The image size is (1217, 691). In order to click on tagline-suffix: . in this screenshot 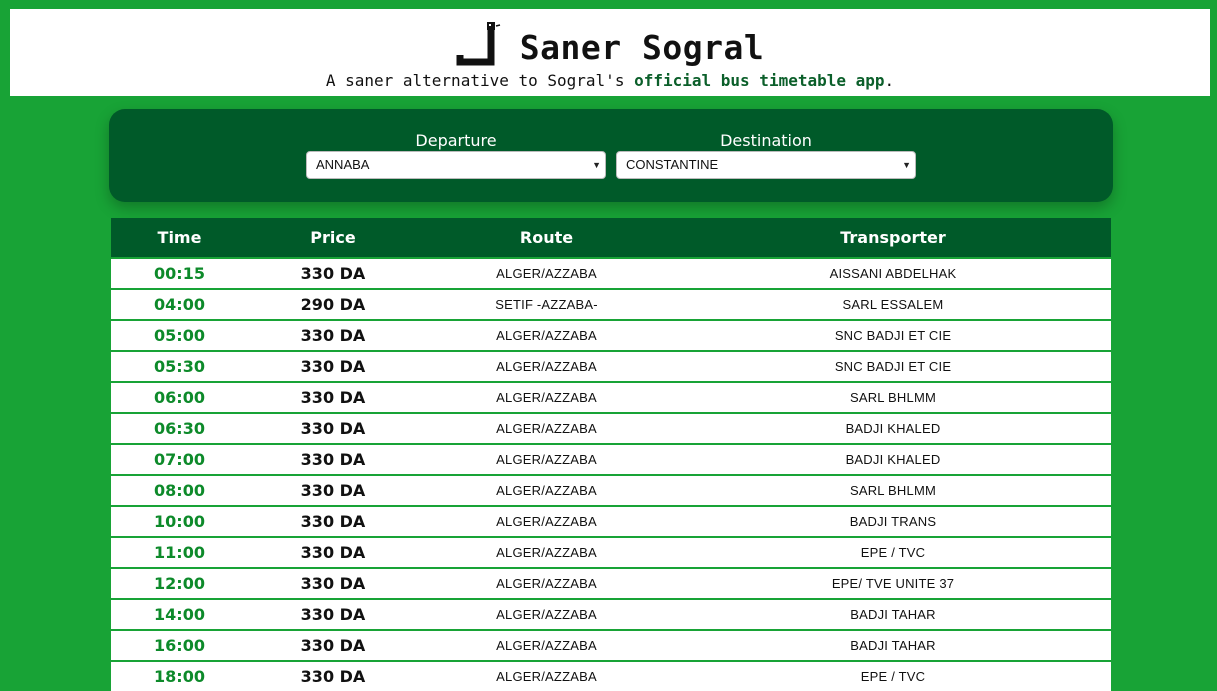, I will do `click(889, 80)`.